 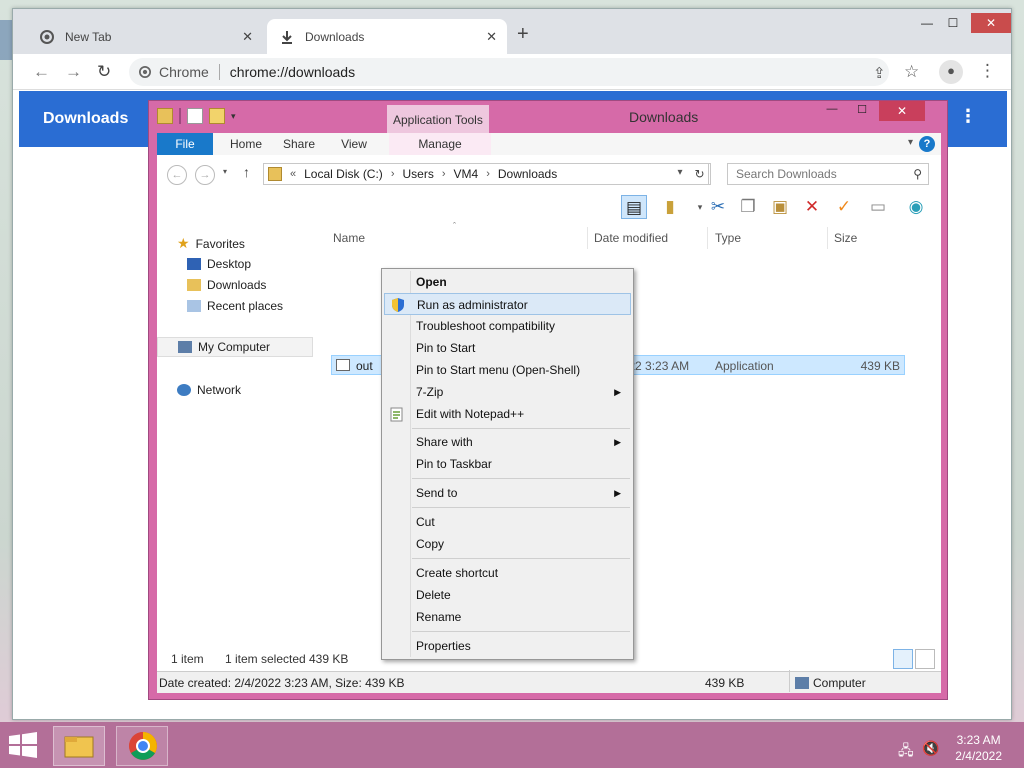 What do you see at coordinates (145, 36) in the screenshot?
I see `tab-new-tab: New Tab ✕` at bounding box center [145, 36].